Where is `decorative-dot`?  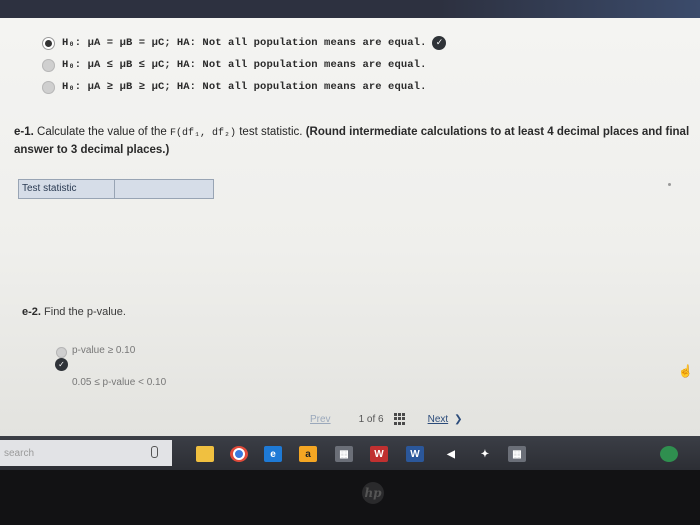 decorative-dot is located at coordinates (669, 184).